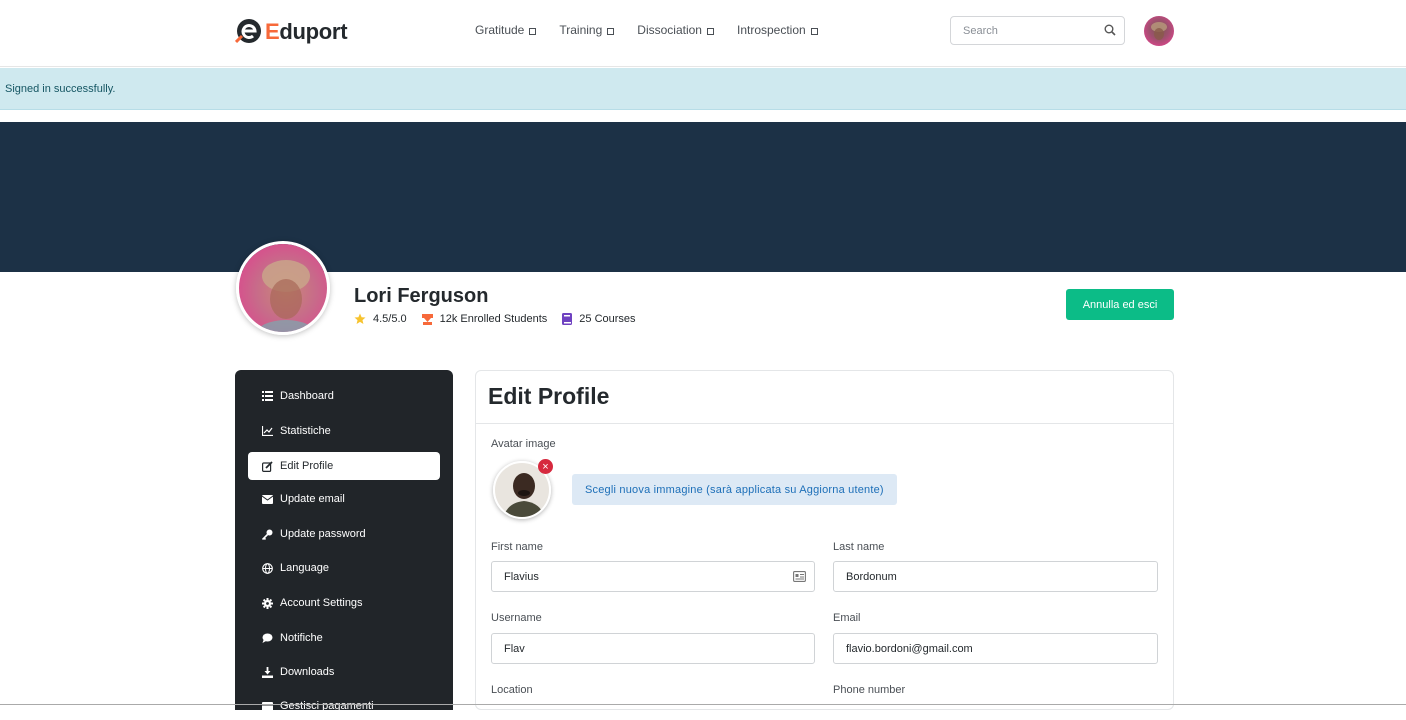  I want to click on card-title: Edit Profile, so click(549, 396).